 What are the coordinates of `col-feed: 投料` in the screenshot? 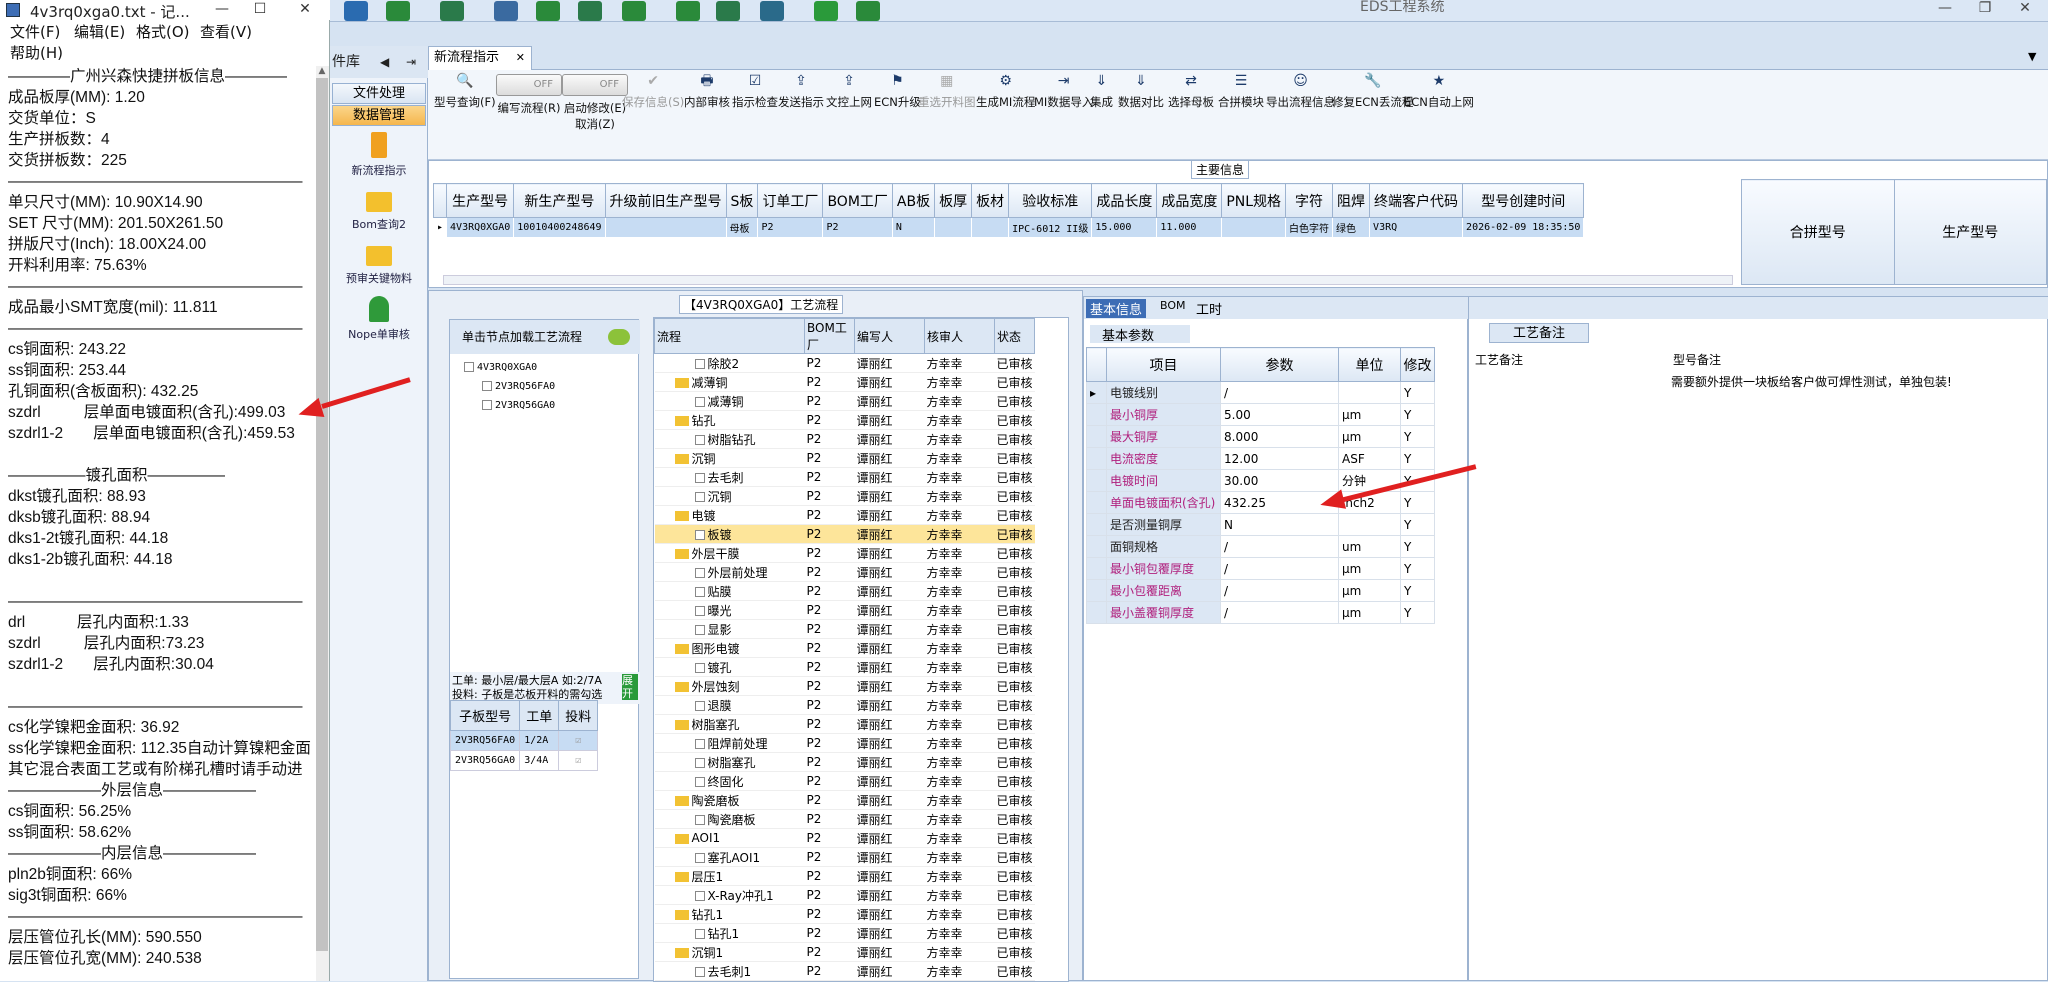 It's located at (578, 716).